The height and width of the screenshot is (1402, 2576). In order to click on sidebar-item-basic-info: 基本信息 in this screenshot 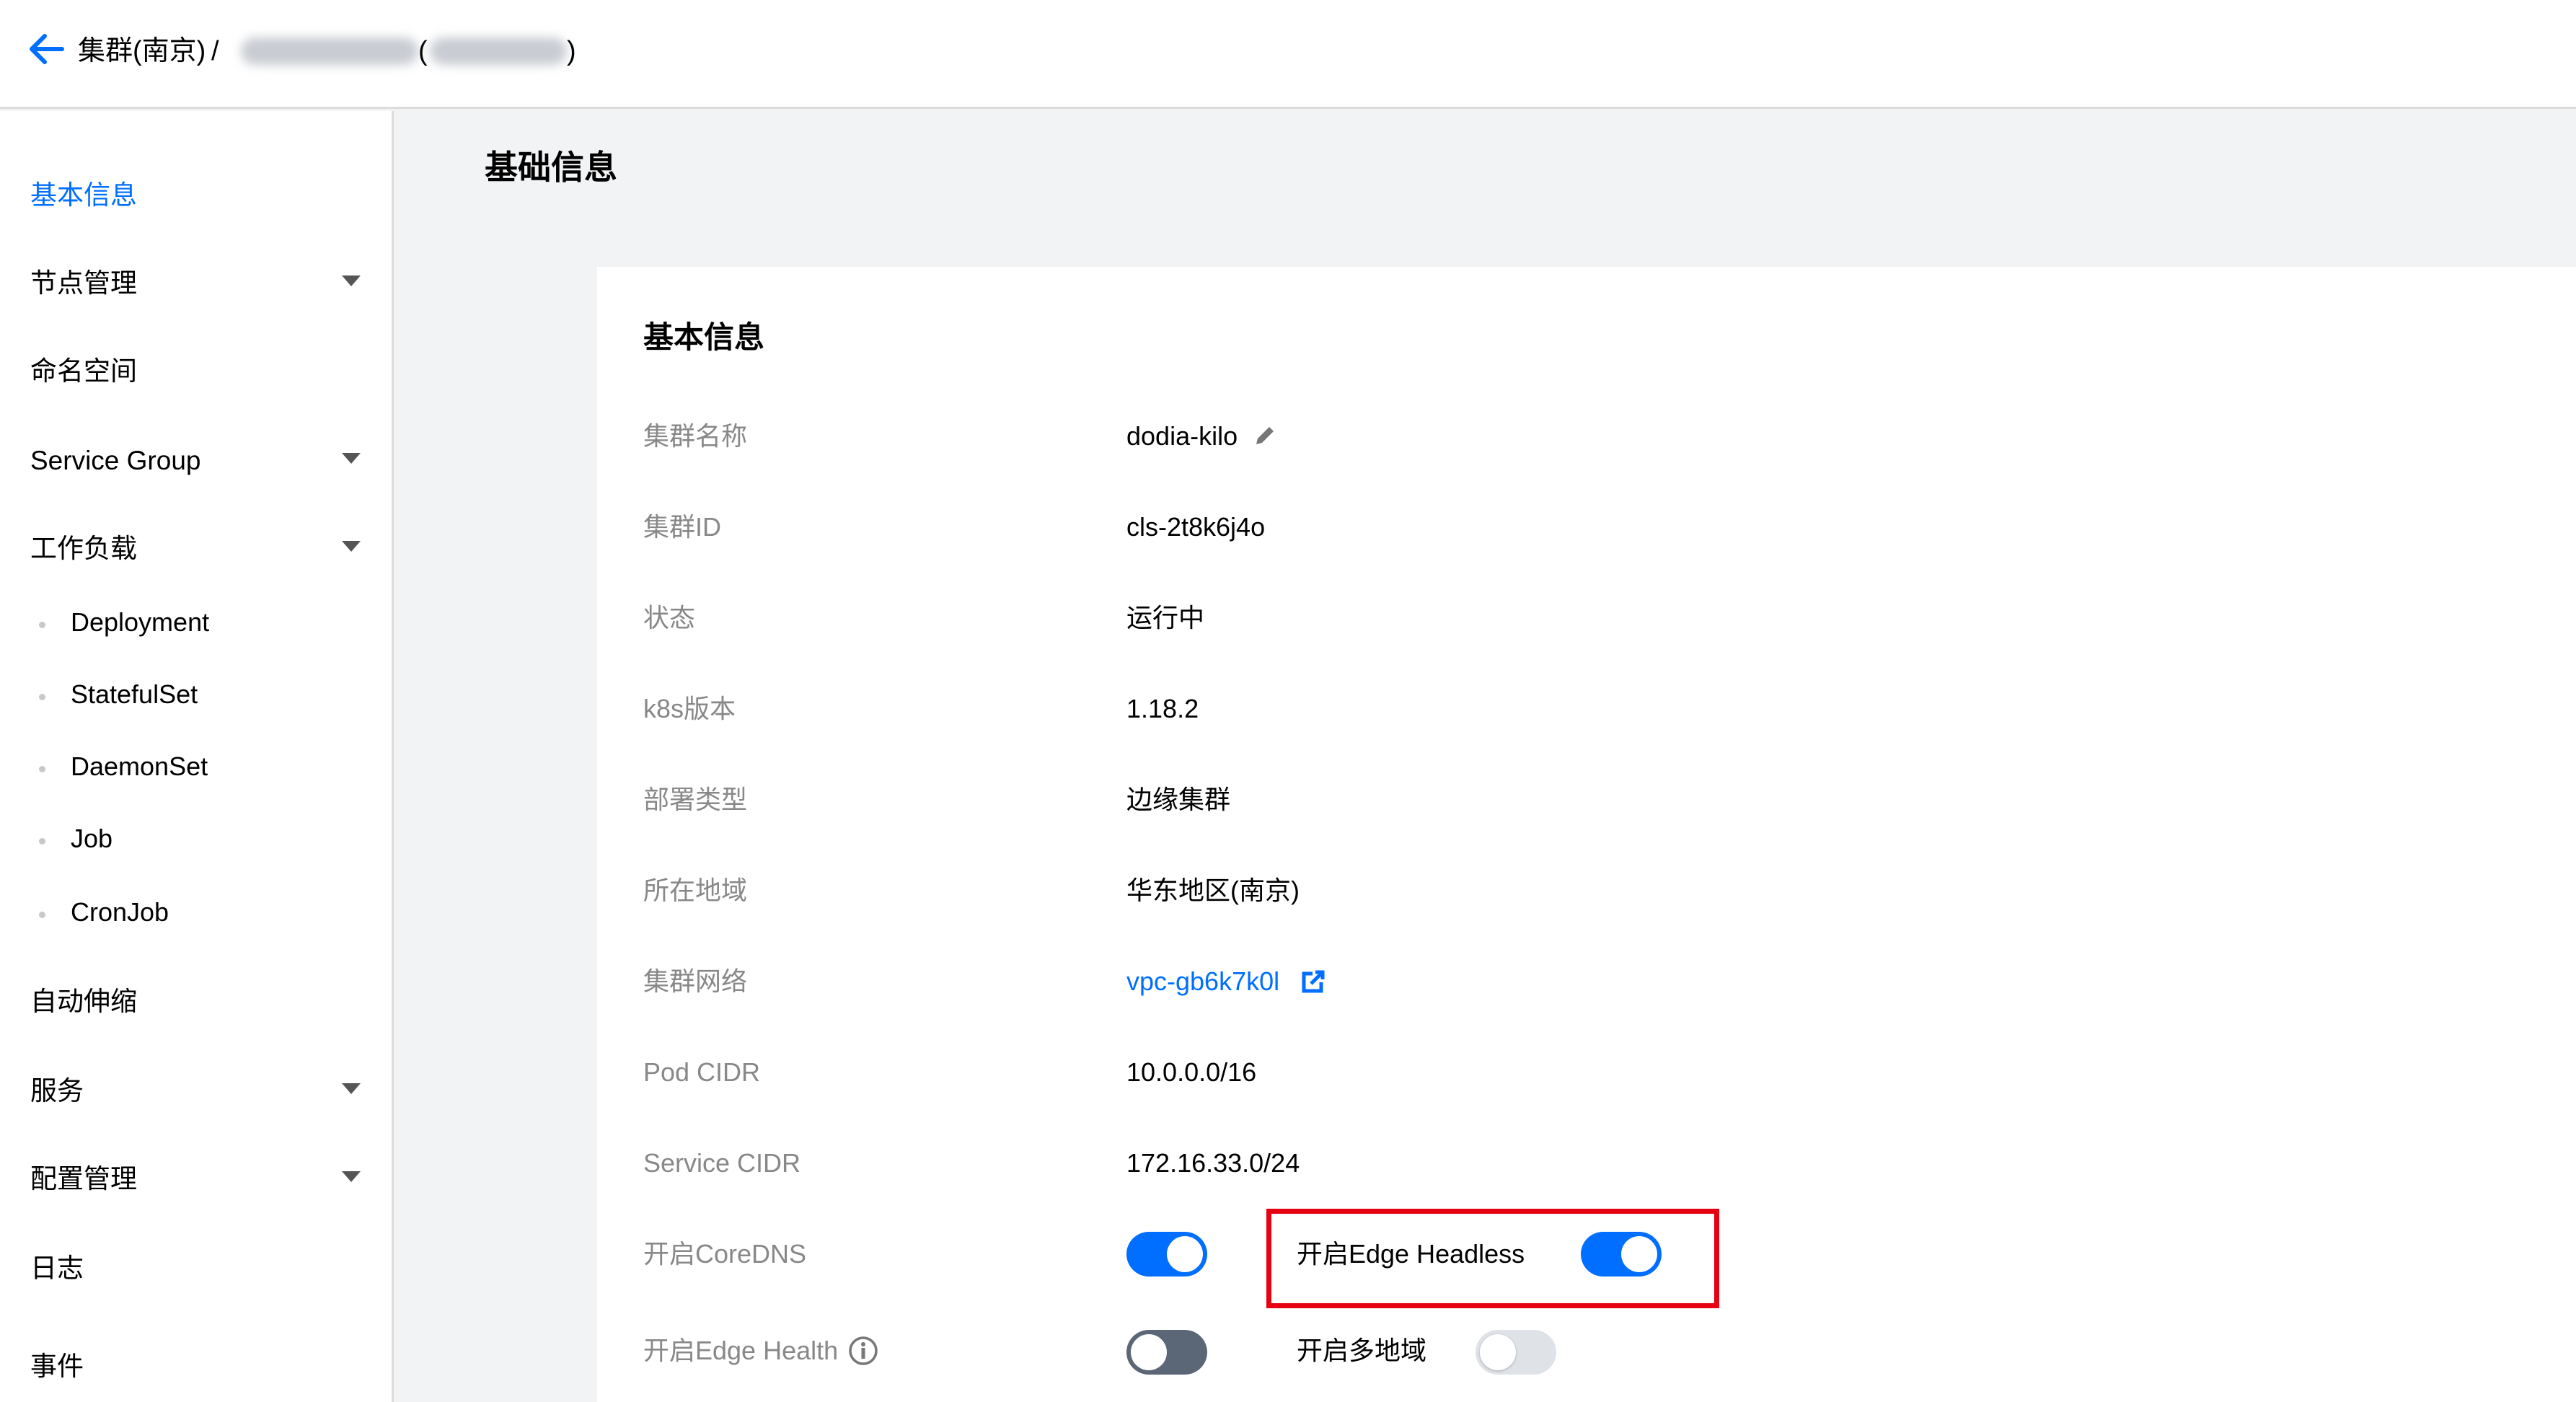, I will do `click(83, 195)`.